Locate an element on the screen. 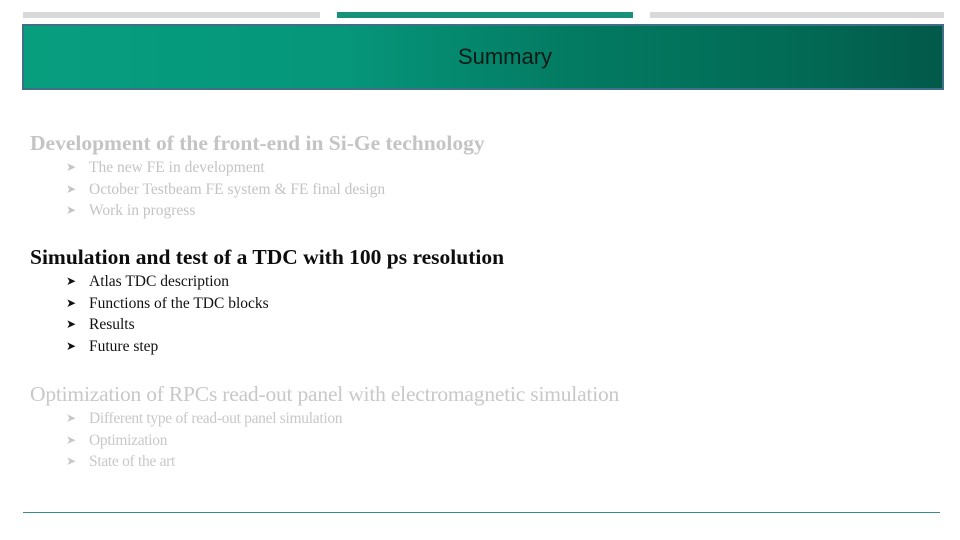 The width and height of the screenshot is (960, 540). list-item: ➤ Atlas TDC description is located at coordinates (267, 282).